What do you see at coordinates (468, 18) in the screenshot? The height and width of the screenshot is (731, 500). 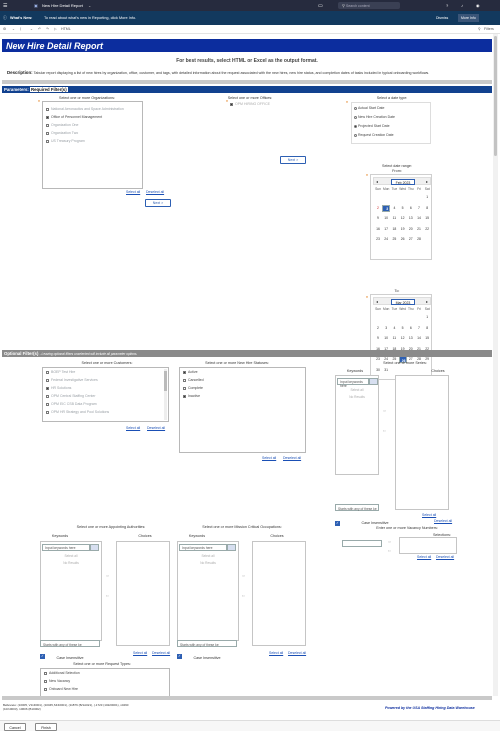 I see `more-info-button: More Info` at bounding box center [468, 18].